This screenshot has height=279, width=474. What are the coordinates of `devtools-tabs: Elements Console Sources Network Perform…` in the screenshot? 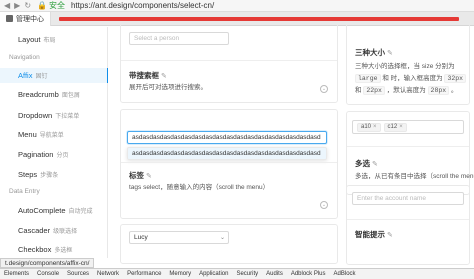 It's located at (237, 273).